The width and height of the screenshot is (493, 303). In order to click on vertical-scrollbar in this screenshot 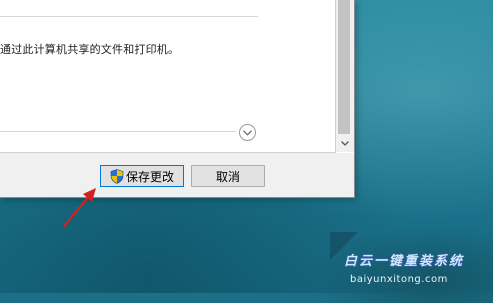, I will do `click(345, 76)`.